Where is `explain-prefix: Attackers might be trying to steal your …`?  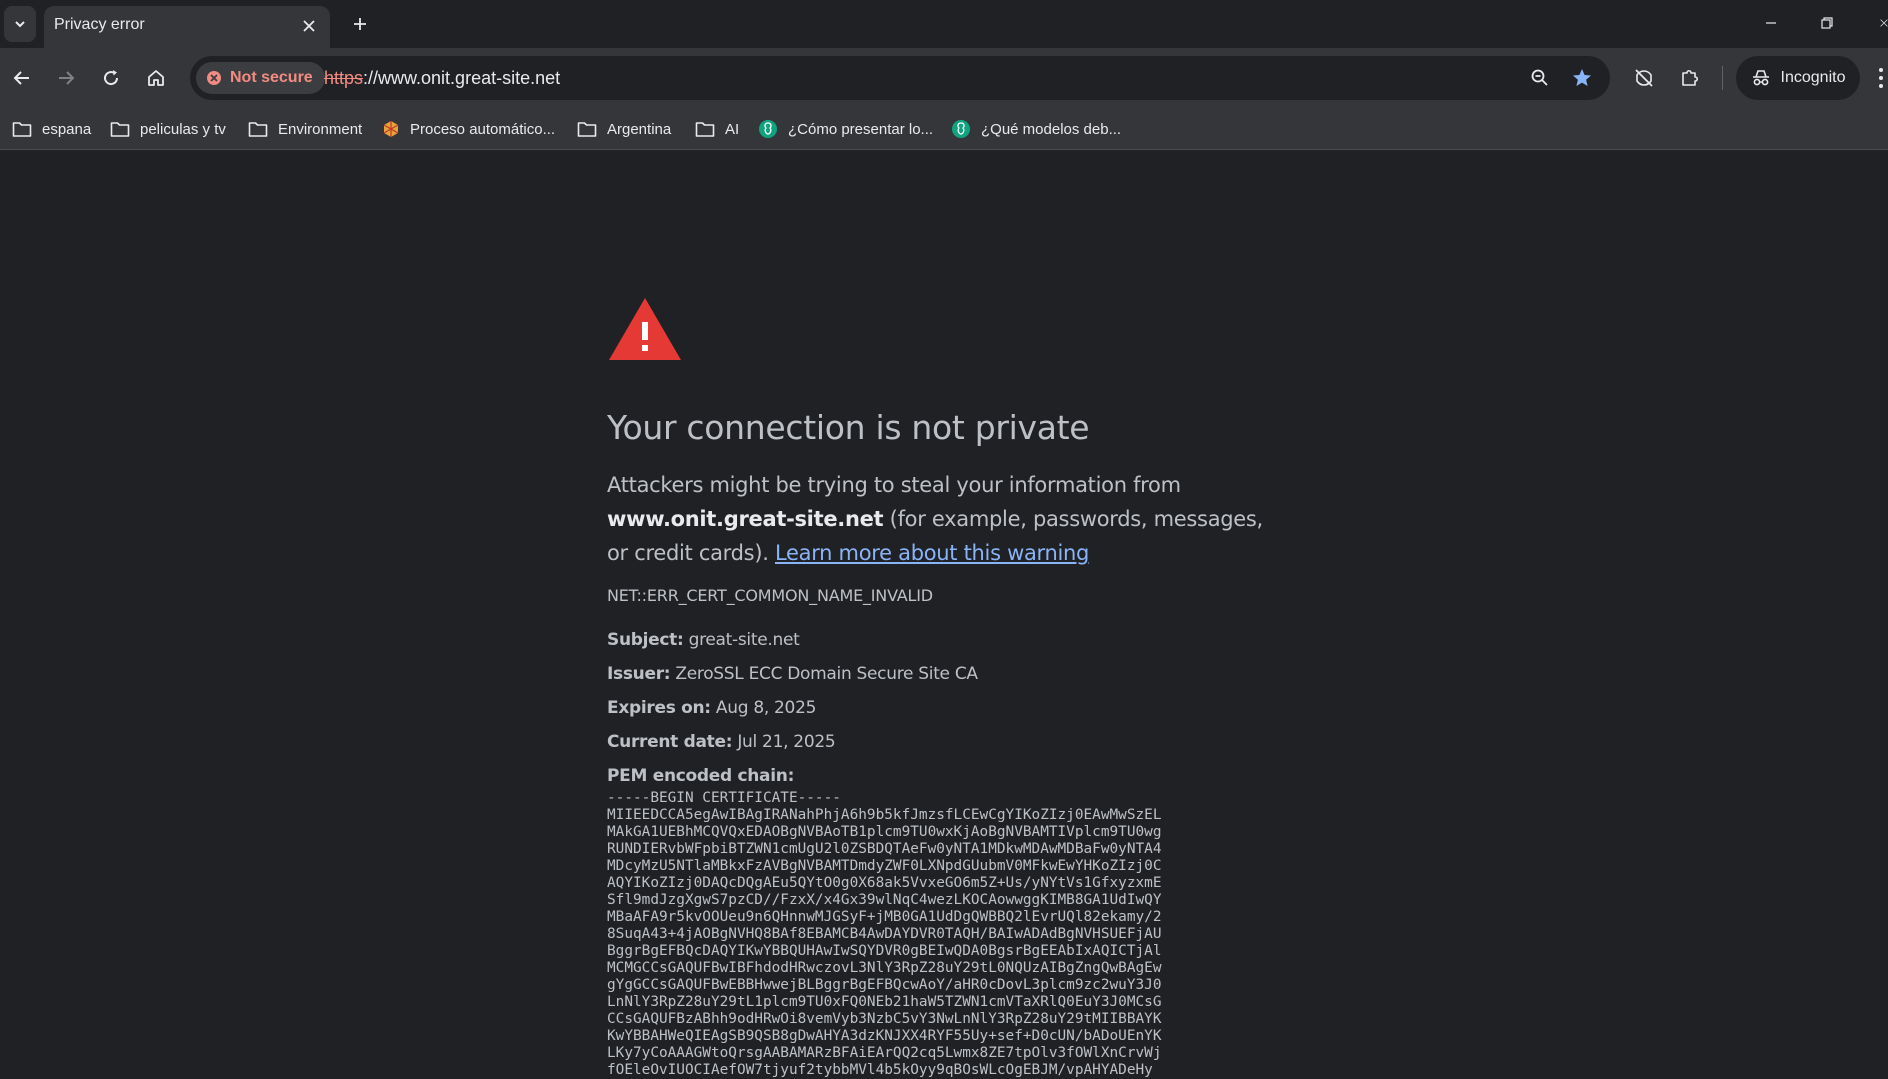
explain-prefix: Attackers might be trying to steal your … is located at coordinates (894, 485).